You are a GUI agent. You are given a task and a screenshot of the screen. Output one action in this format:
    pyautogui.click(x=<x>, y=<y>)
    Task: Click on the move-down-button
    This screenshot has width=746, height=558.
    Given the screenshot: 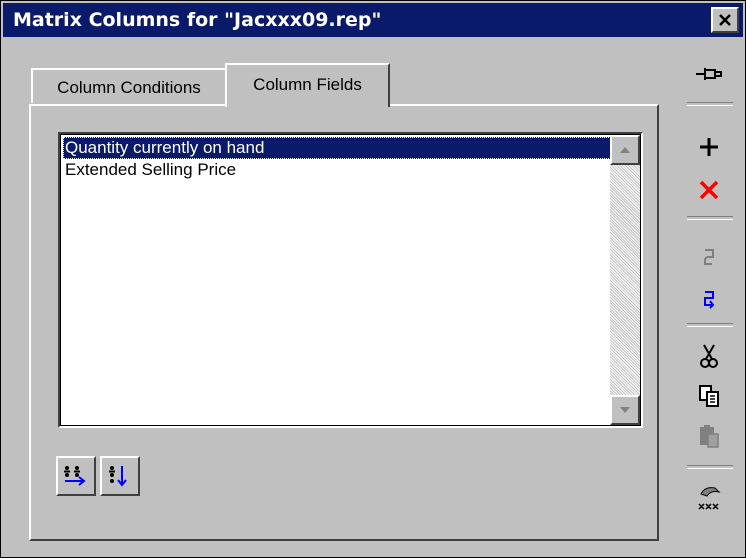 What is the action you would take?
    pyautogui.click(x=120, y=476)
    